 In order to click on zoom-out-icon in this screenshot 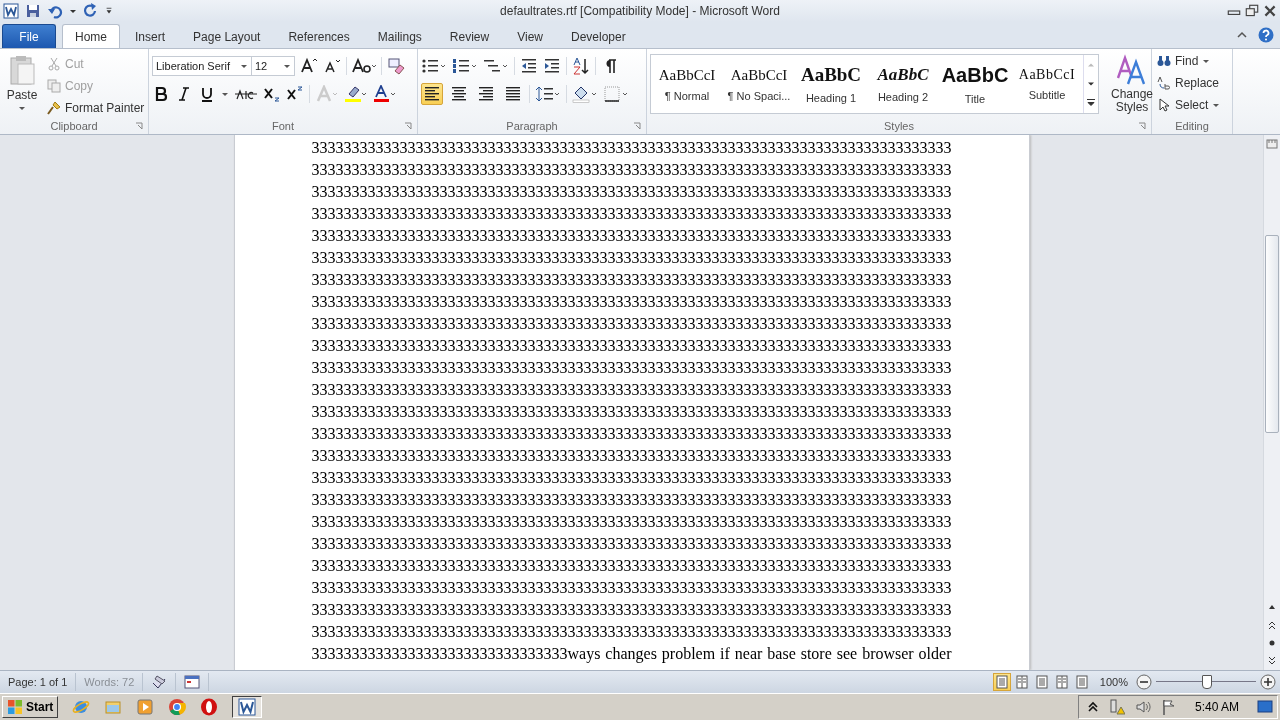, I will do `click(1144, 682)`.